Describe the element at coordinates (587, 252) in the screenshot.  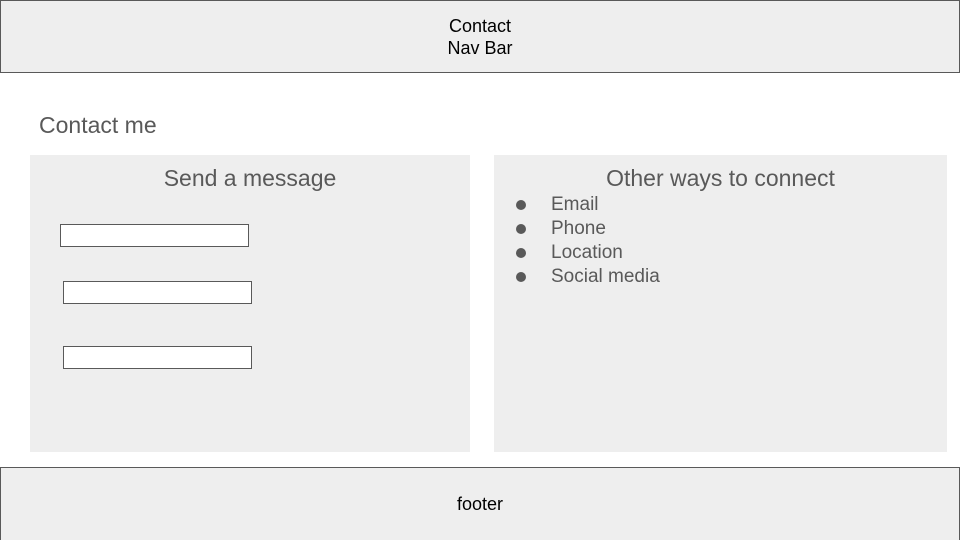
I see `connect-item-label: Location` at that location.